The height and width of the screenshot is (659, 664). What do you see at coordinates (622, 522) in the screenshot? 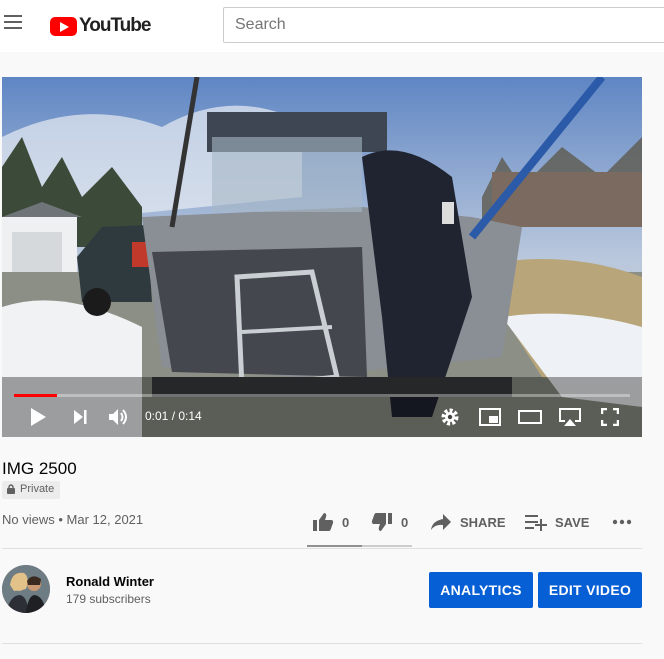
I see `more-actions-icon` at bounding box center [622, 522].